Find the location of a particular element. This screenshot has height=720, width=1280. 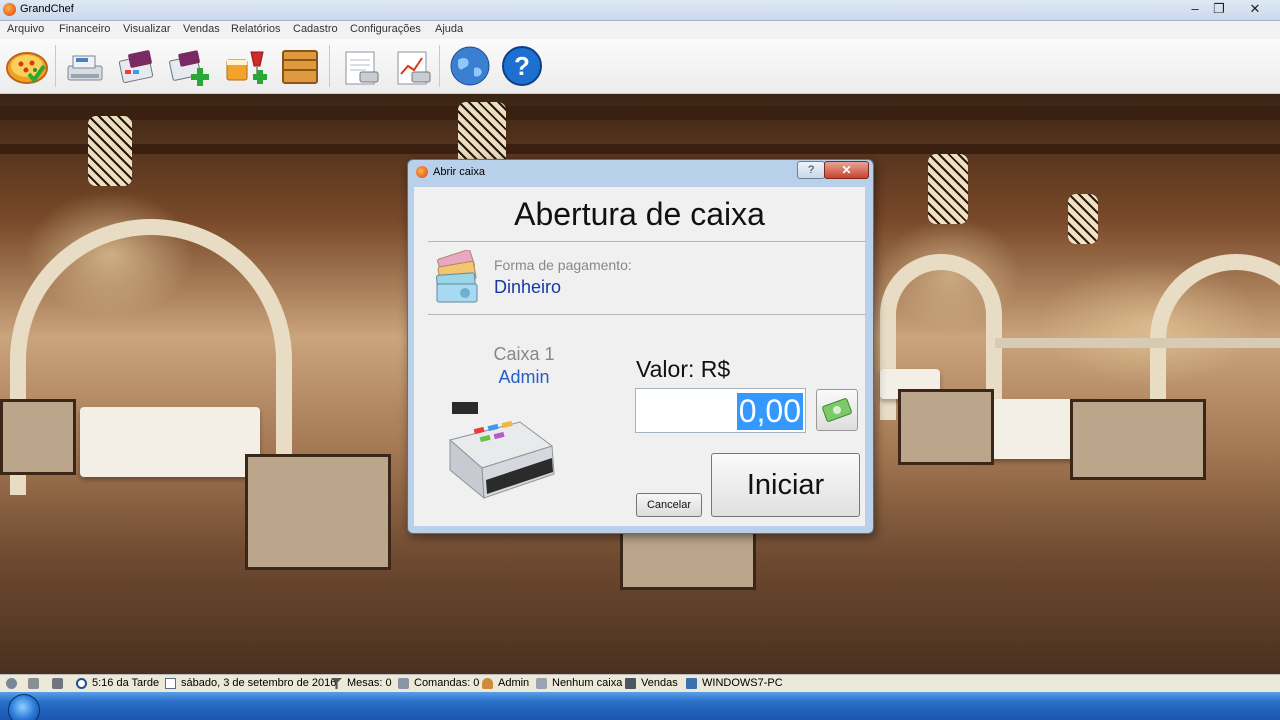

register-name: Caixa 1 is located at coordinates (524, 354).